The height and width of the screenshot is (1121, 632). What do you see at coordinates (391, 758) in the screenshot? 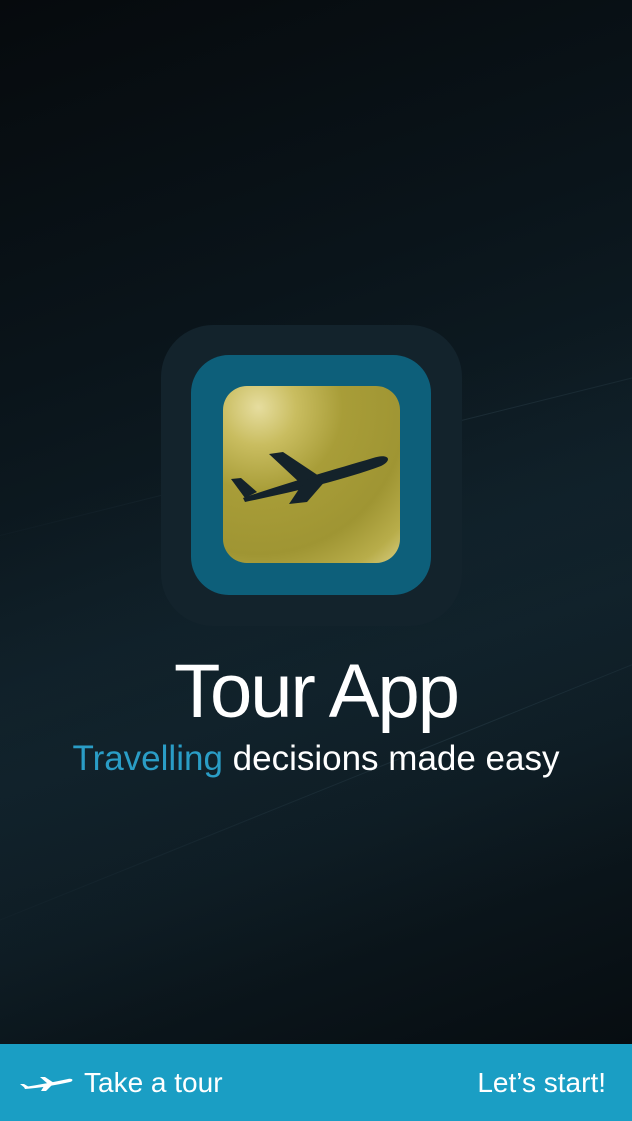
I see `tagline-rest: decisions made easy` at bounding box center [391, 758].